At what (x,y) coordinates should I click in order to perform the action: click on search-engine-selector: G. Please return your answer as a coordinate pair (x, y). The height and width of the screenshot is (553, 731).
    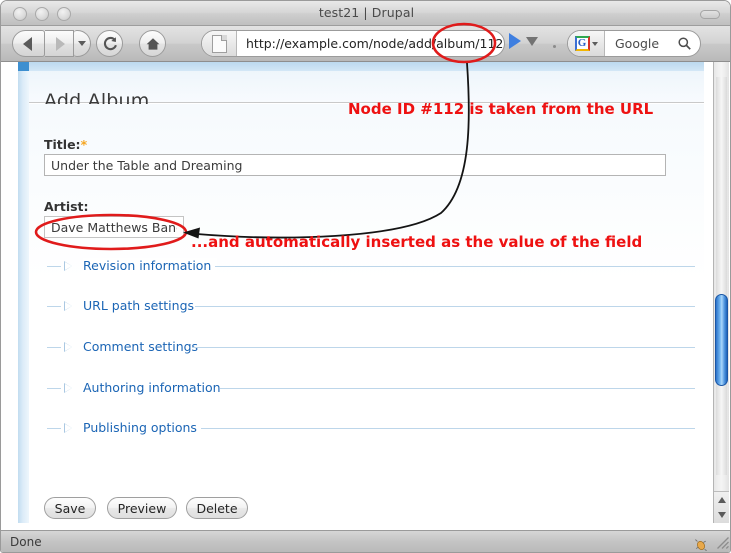
    Looking at the image, I should click on (586, 43).